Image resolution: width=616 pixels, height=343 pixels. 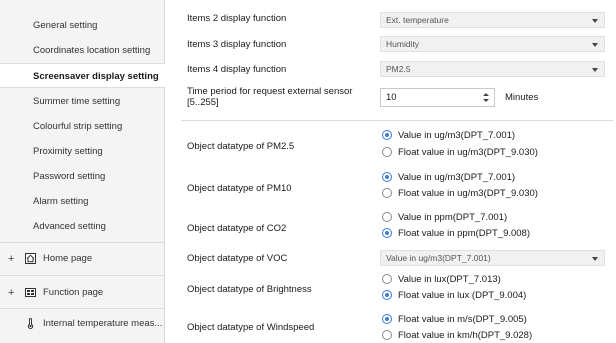 I want to click on sidebar-item-password-setting: Password setting, so click(x=82, y=176).